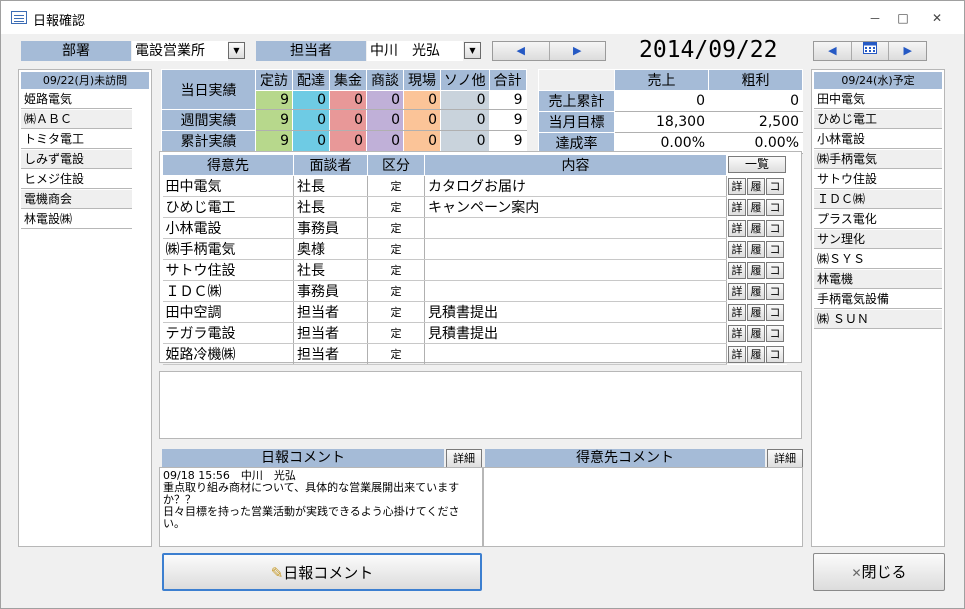  I want to click on customer-name: 小林電設, so click(228, 228).